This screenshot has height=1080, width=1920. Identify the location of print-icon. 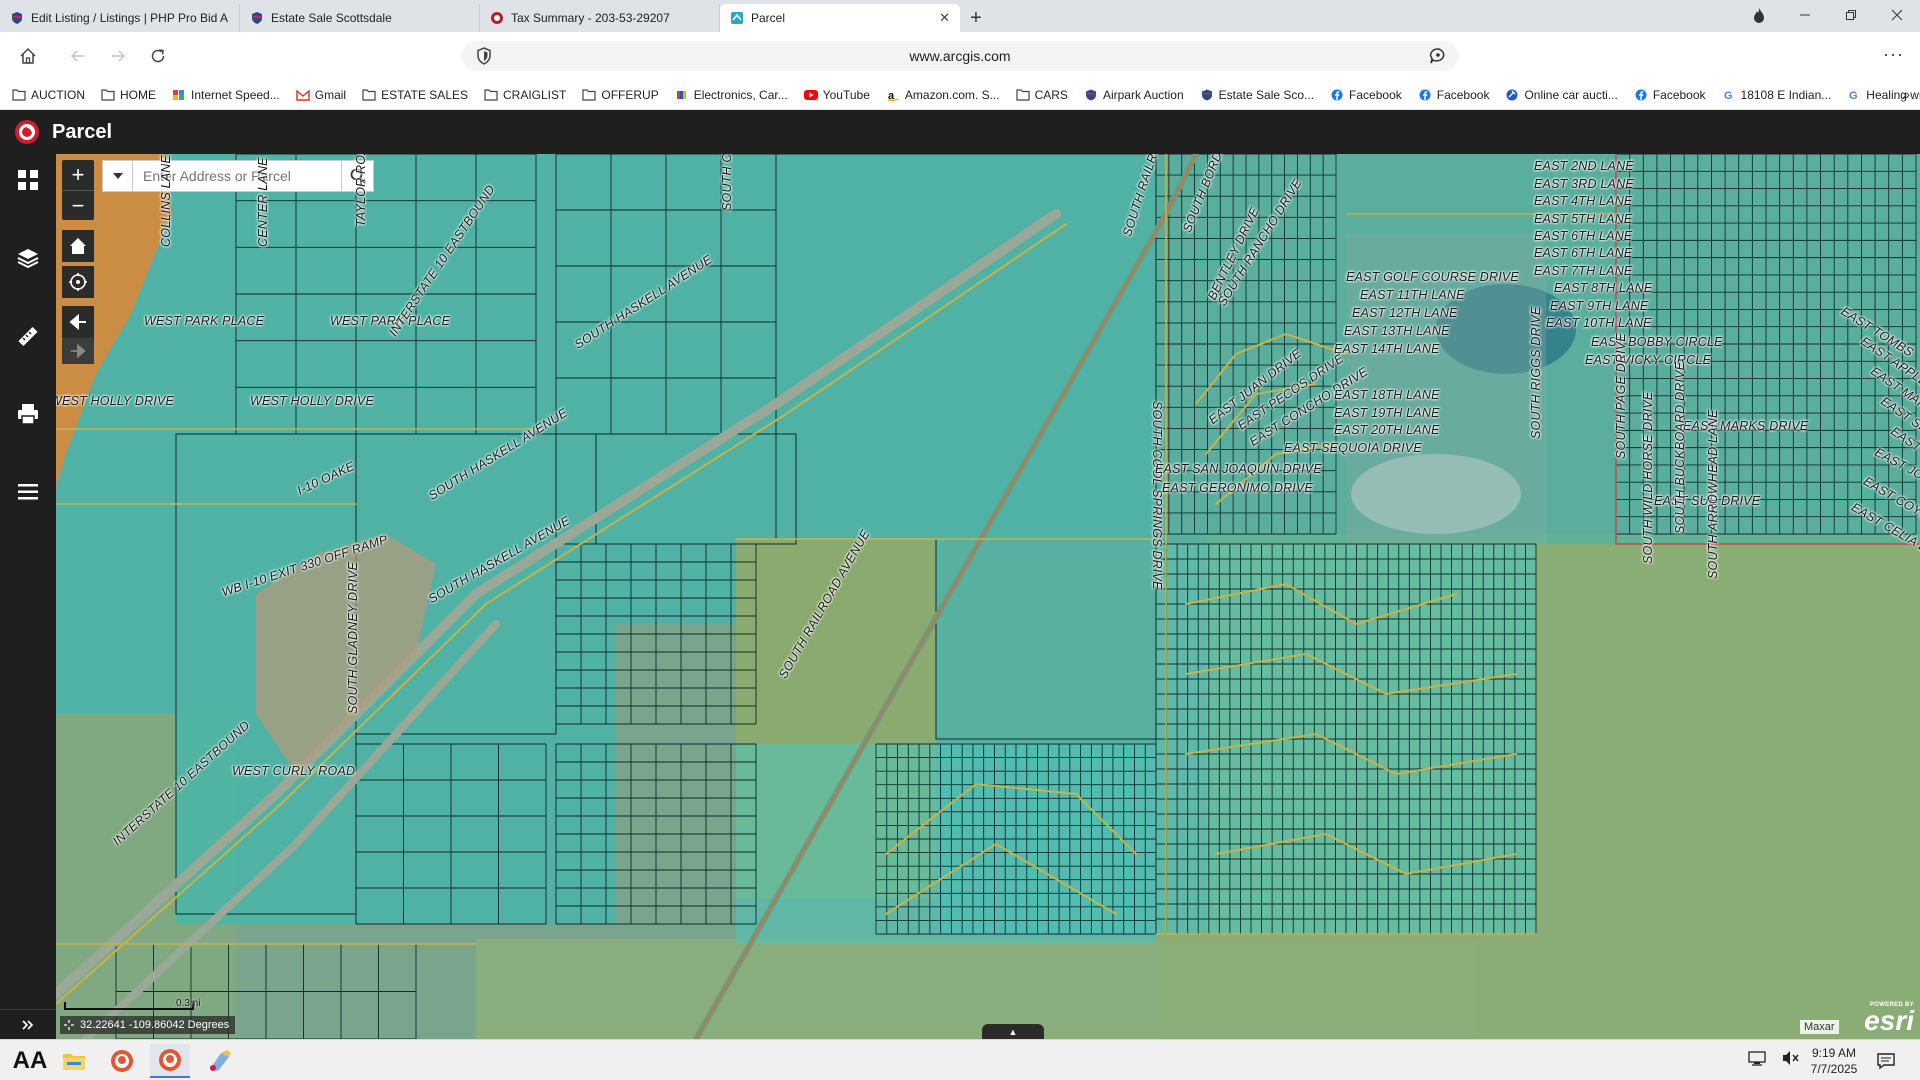
(28, 414).